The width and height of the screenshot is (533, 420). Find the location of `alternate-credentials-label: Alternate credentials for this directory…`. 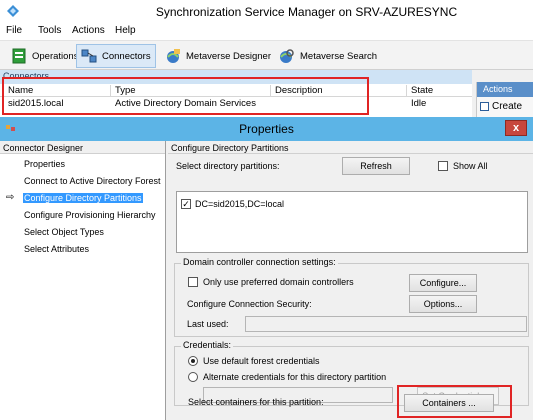

alternate-credentials-label: Alternate credentials for this directory… is located at coordinates (295, 377).